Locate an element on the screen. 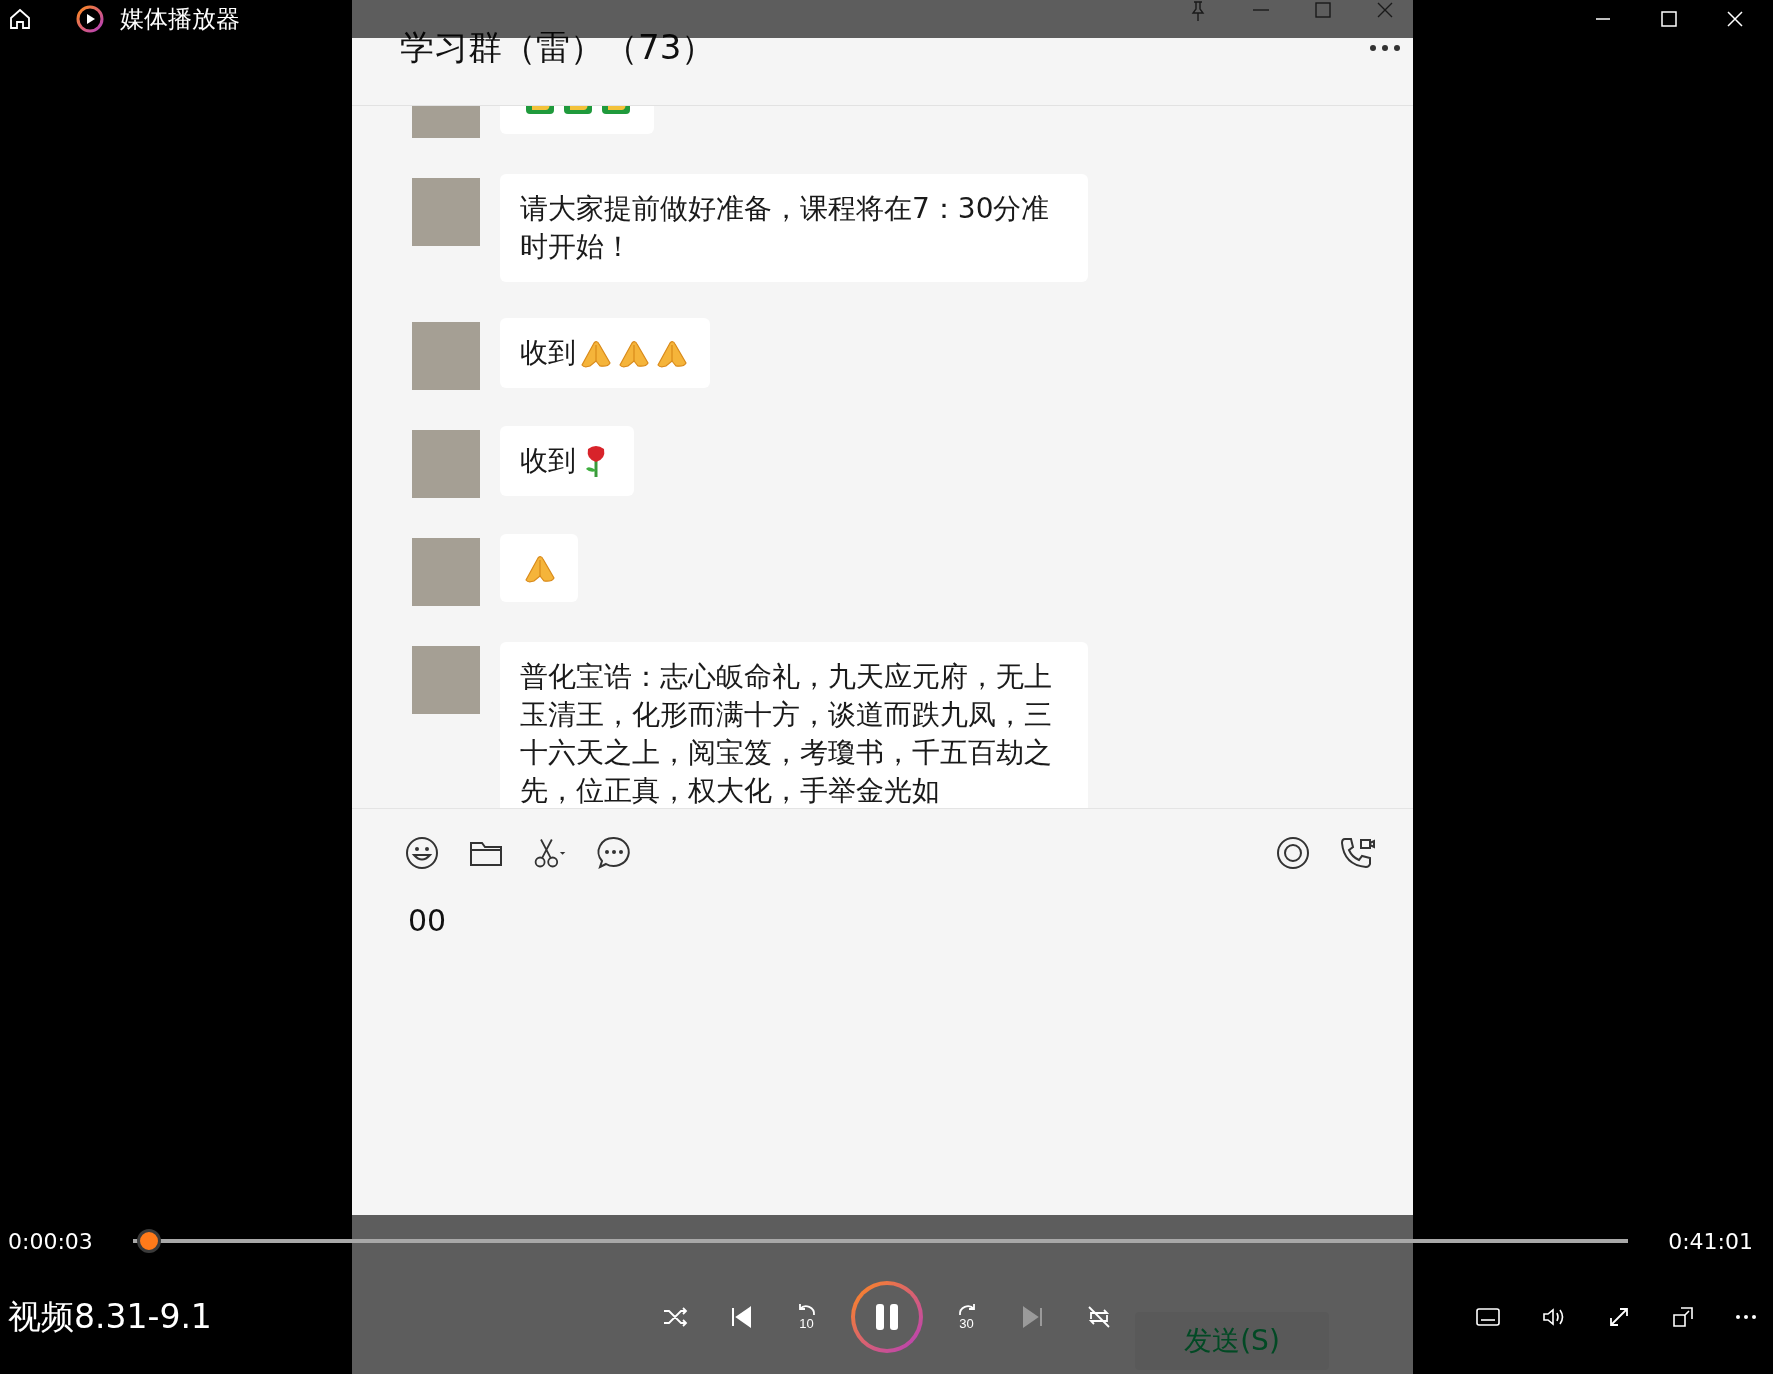  app-title: 媒体播放器 is located at coordinates (180, 19).